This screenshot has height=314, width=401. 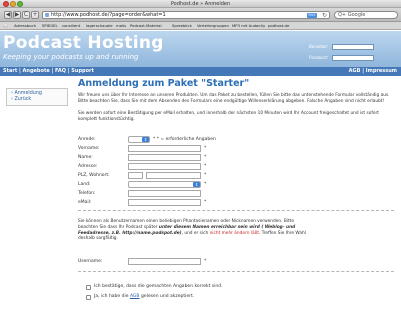 What do you see at coordinates (26, 15) in the screenshot?
I see `reload-icon: C` at bounding box center [26, 15].